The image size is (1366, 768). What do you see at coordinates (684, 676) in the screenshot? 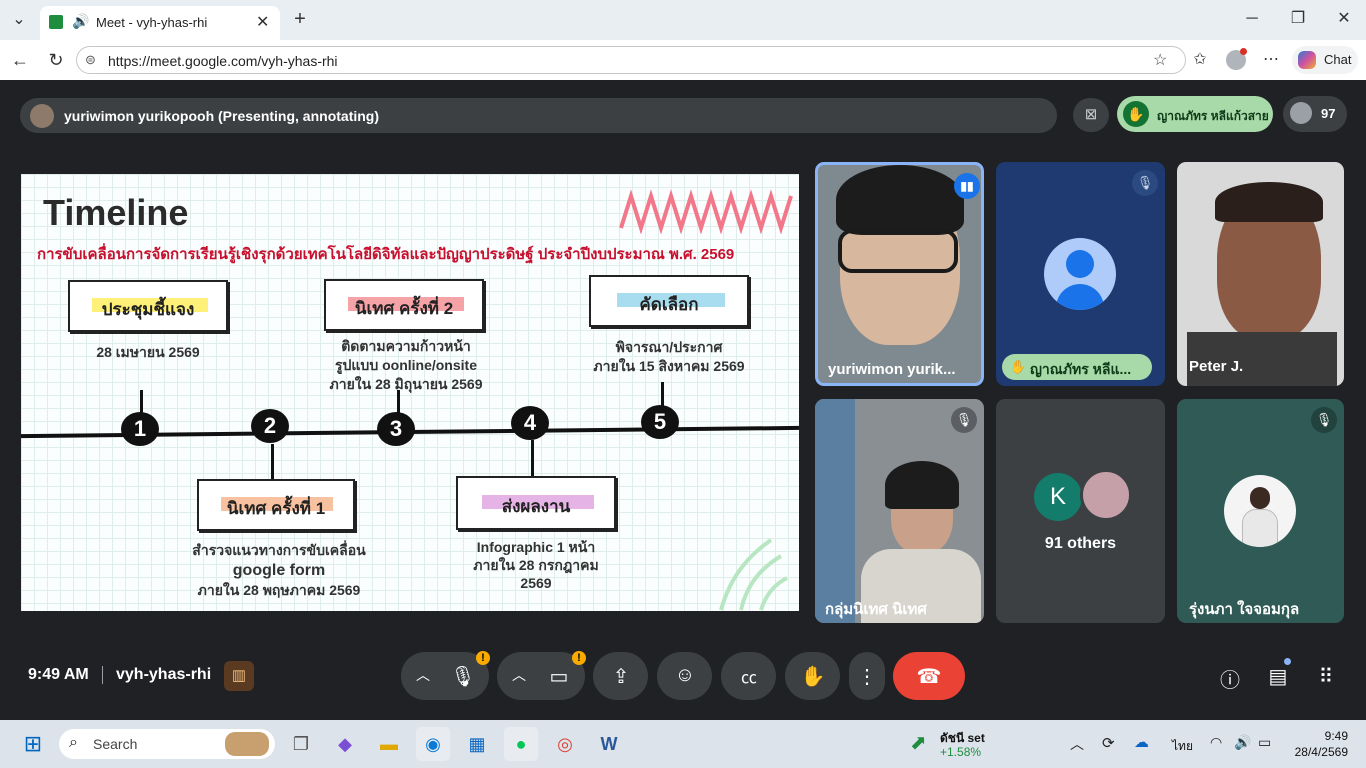
I see `reactions-button: ☺` at bounding box center [684, 676].